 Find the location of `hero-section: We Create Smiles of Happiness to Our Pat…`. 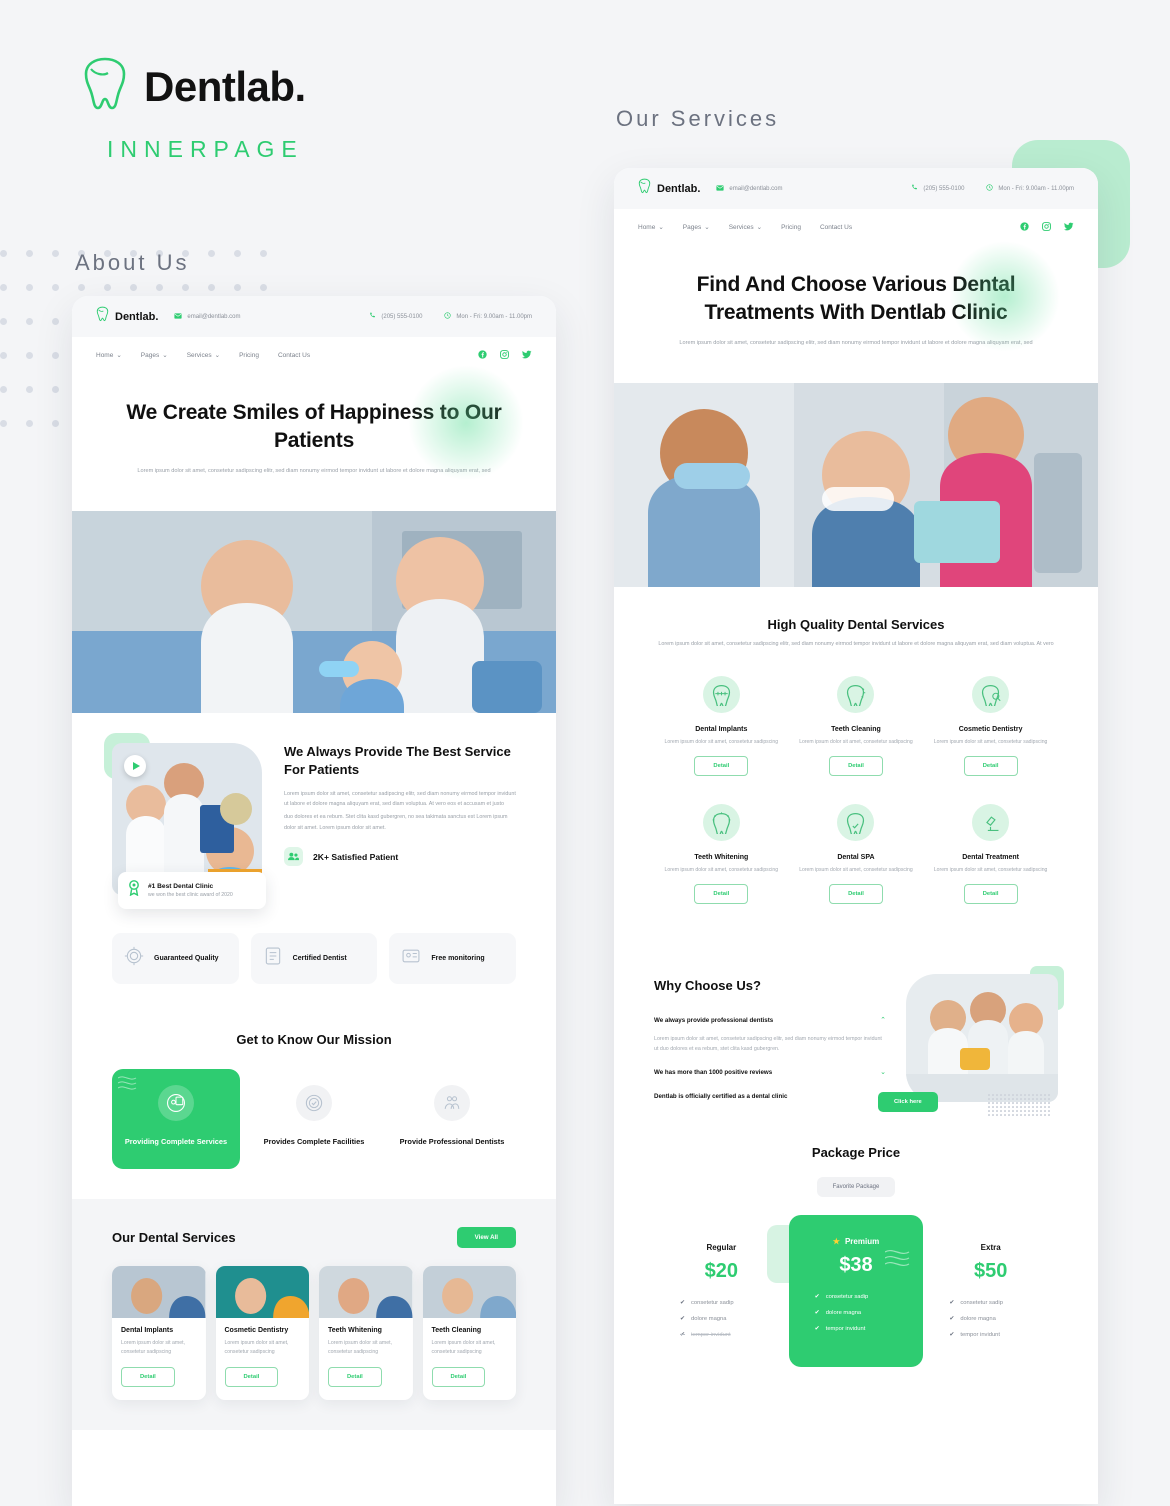

hero-section: We Create Smiles of Happiness to Our Pat… is located at coordinates (314, 437).